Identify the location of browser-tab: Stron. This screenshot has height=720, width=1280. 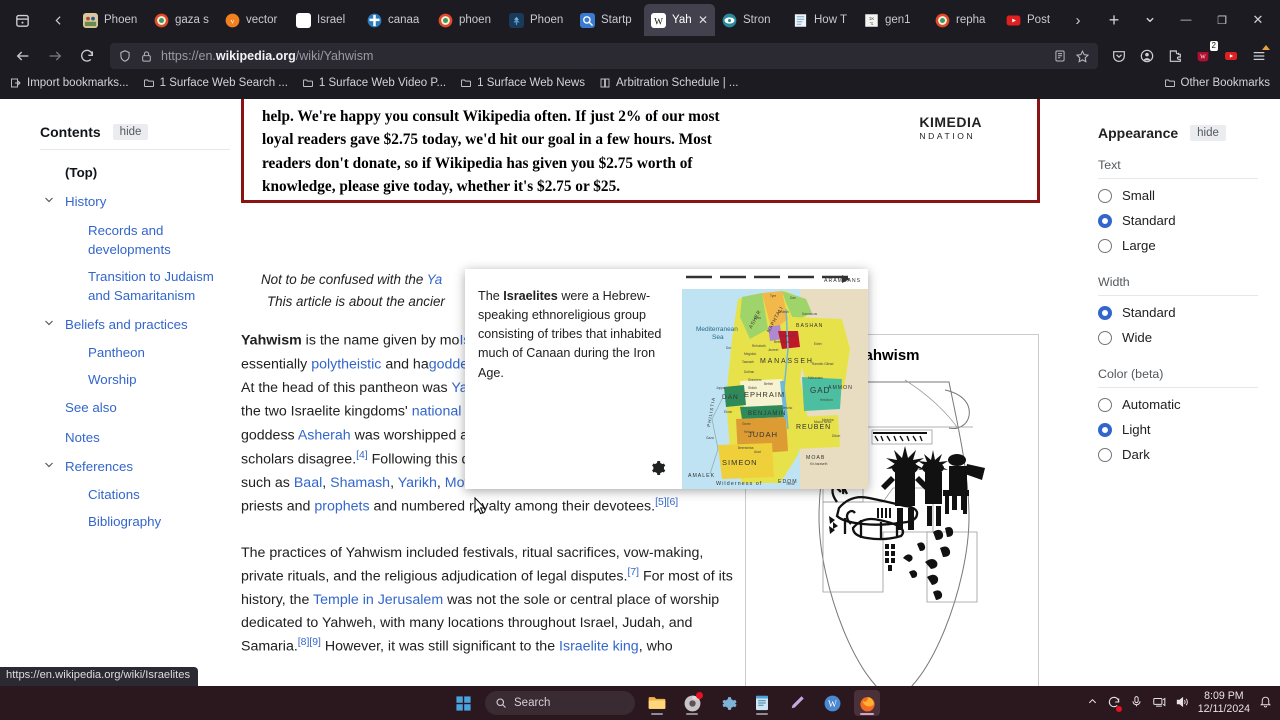
(750, 20).